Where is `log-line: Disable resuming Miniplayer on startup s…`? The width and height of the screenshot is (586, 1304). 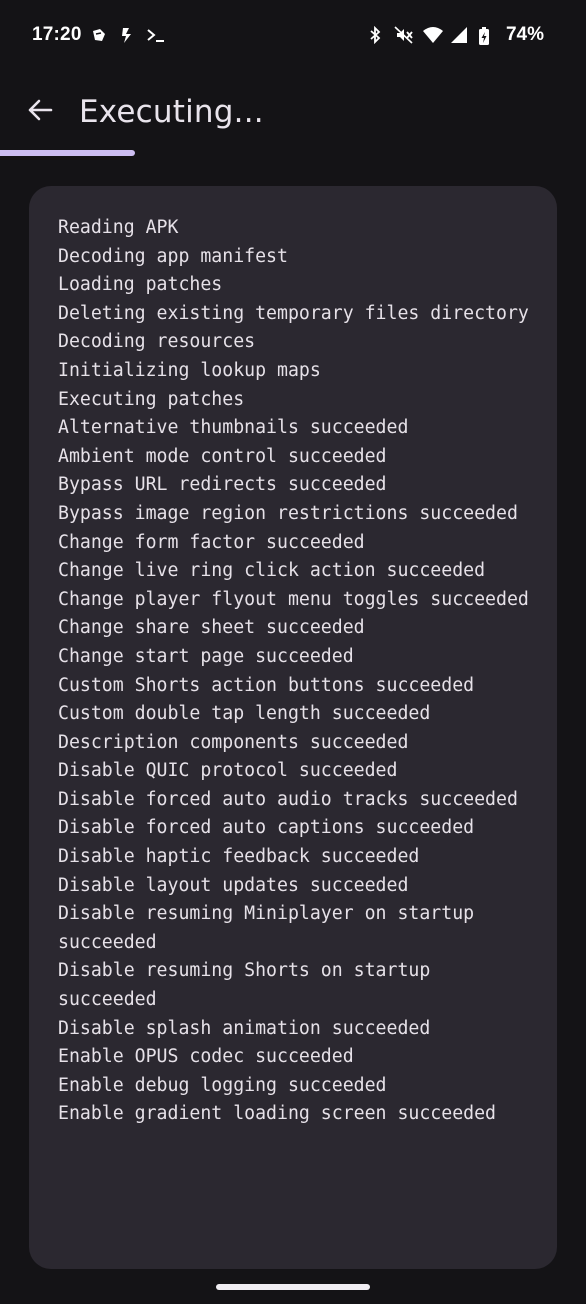 log-line: Disable resuming Miniplayer on startup s… is located at coordinates (272, 928).